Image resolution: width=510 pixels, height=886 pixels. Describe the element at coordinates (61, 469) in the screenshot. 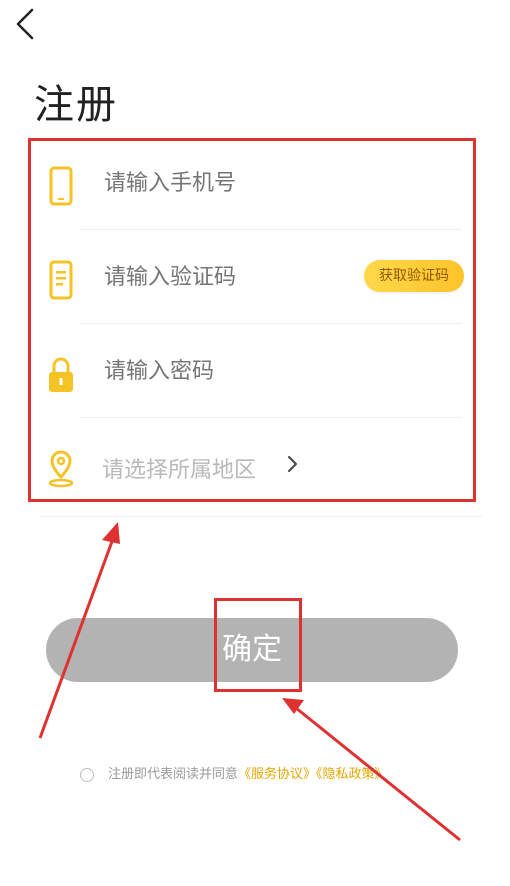

I see `location-pin-icon` at that location.